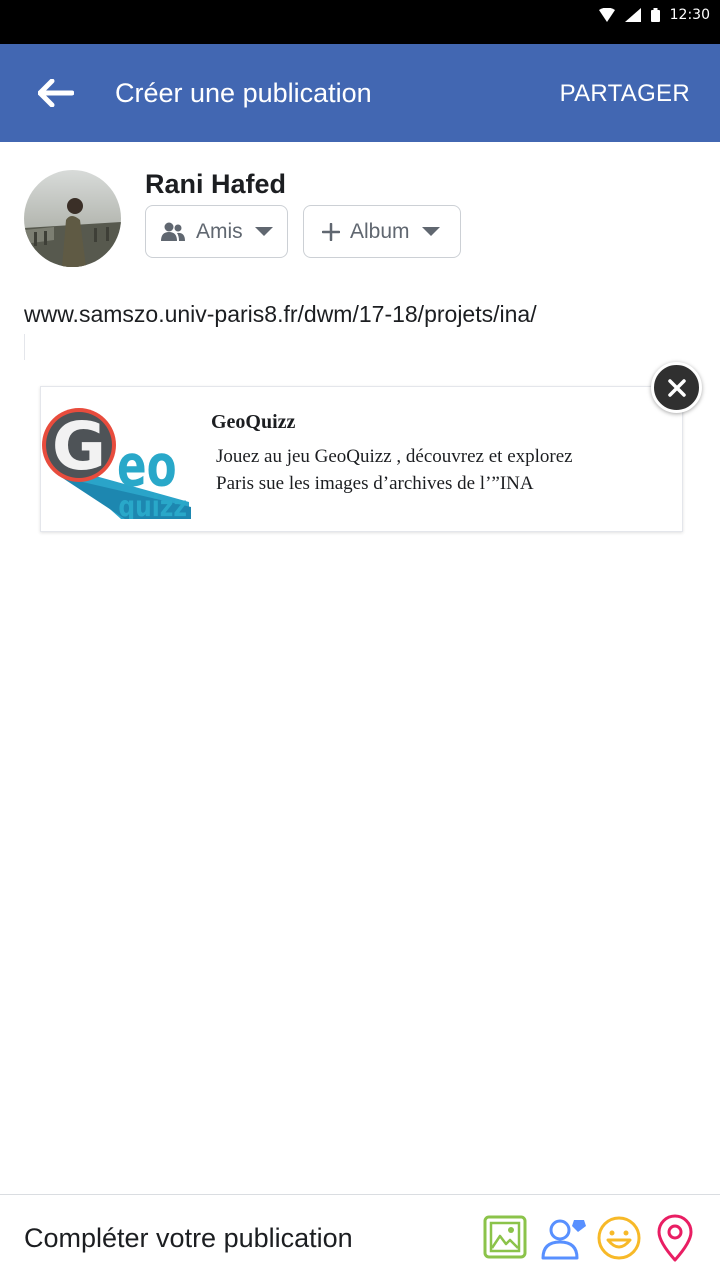  I want to click on bottom-divider, so click(360, 1194).